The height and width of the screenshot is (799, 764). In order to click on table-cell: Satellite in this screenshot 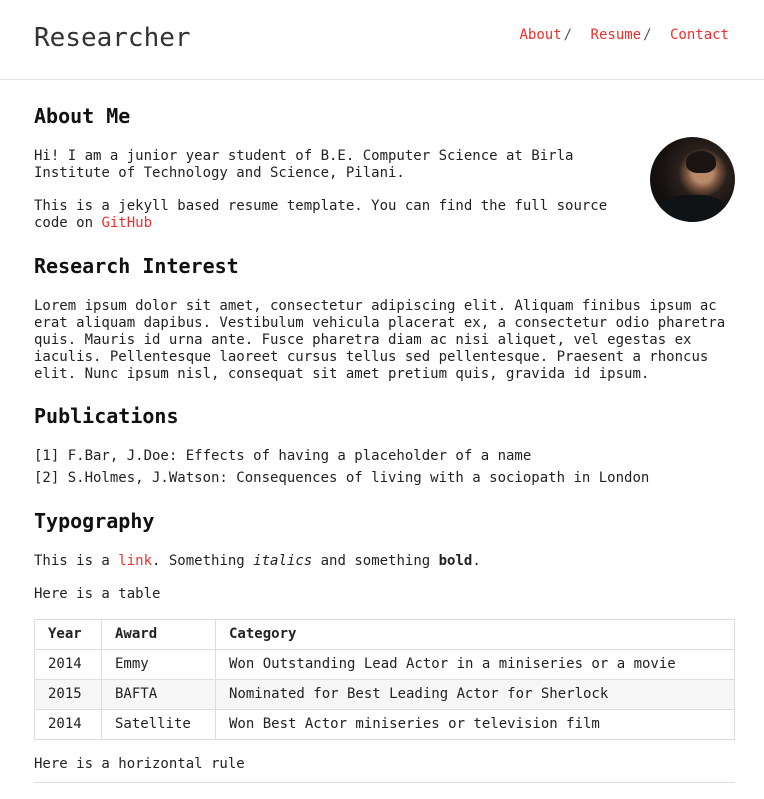, I will do `click(158, 724)`.